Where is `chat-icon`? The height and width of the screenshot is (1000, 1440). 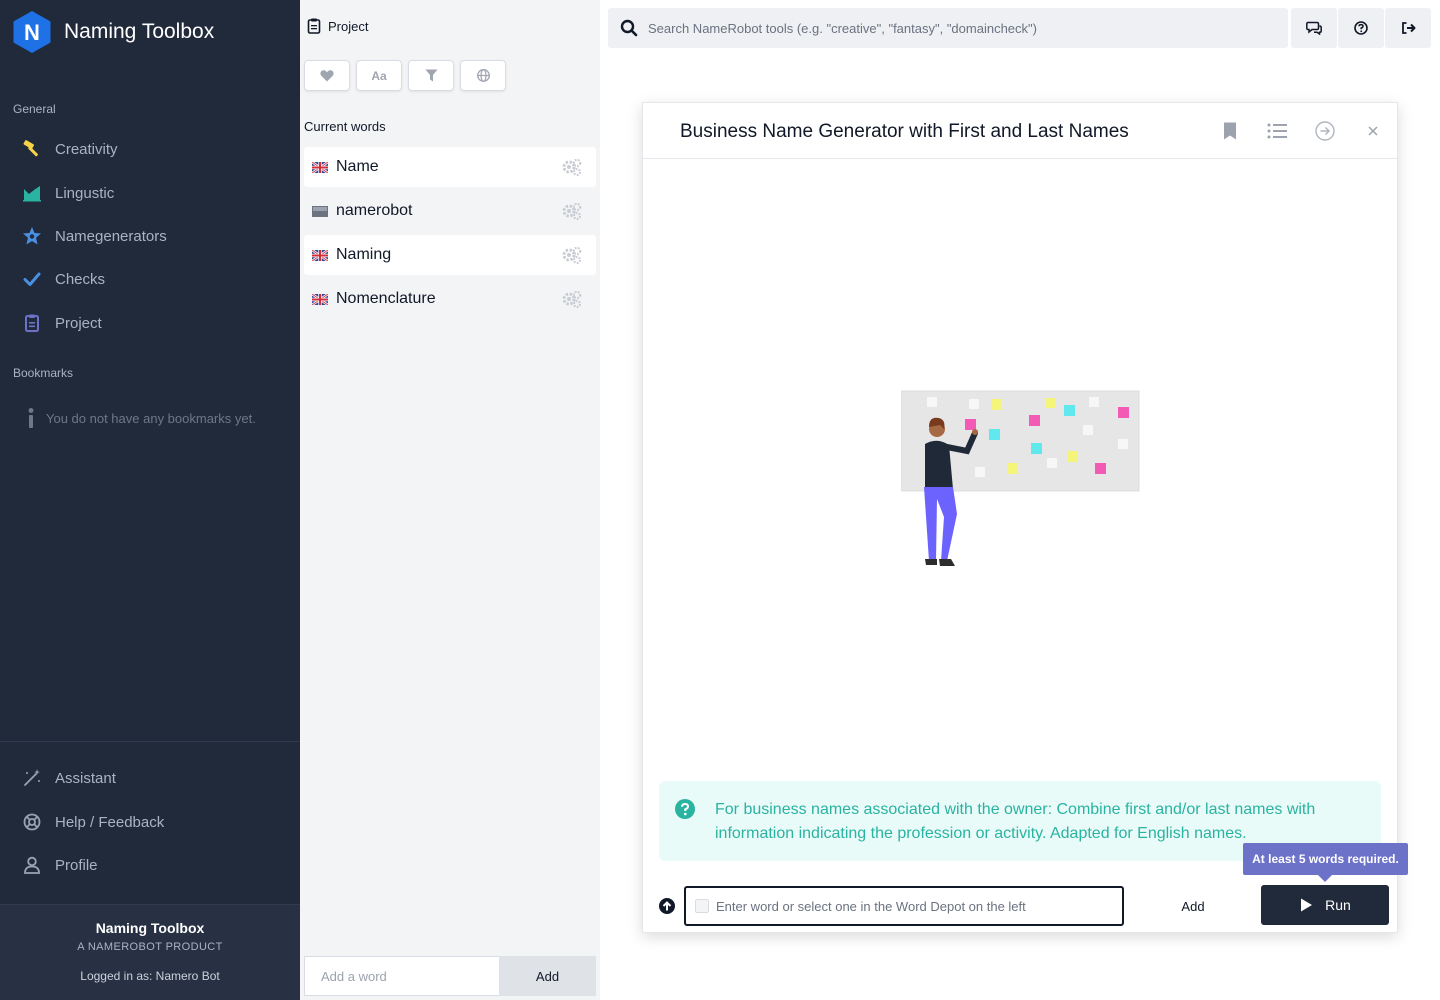 chat-icon is located at coordinates (1314, 28).